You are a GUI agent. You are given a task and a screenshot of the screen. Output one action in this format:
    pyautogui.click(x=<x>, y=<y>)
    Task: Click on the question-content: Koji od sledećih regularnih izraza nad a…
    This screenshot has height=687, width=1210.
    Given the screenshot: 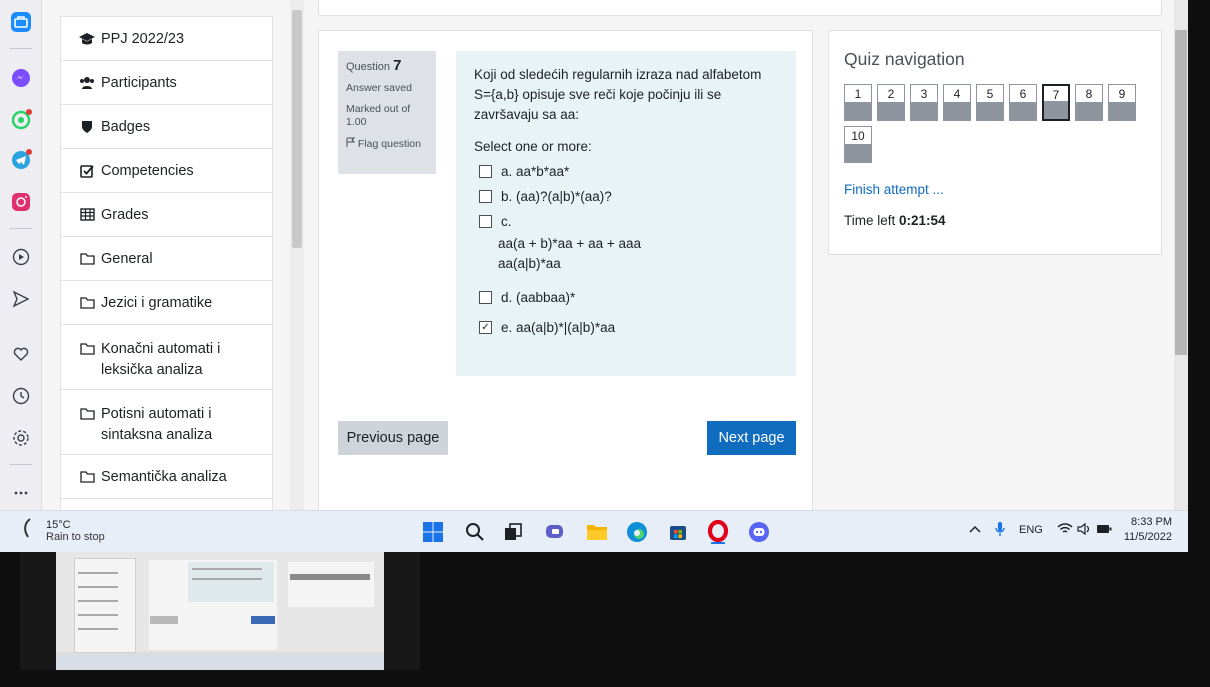 What is the action you would take?
    pyautogui.click(x=626, y=213)
    